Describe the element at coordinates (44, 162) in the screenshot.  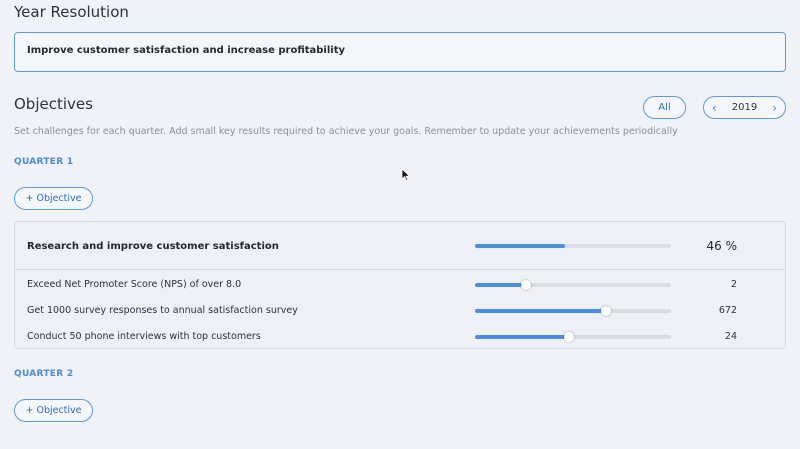
I see `quarter-1-label: QUARTER 1` at that location.